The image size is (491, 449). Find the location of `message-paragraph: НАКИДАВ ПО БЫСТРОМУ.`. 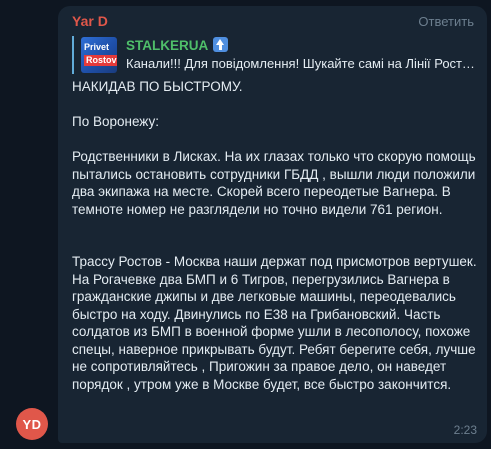

message-paragraph: НАКИДАВ ПО БЫСТРОМУ. is located at coordinates (157, 86).